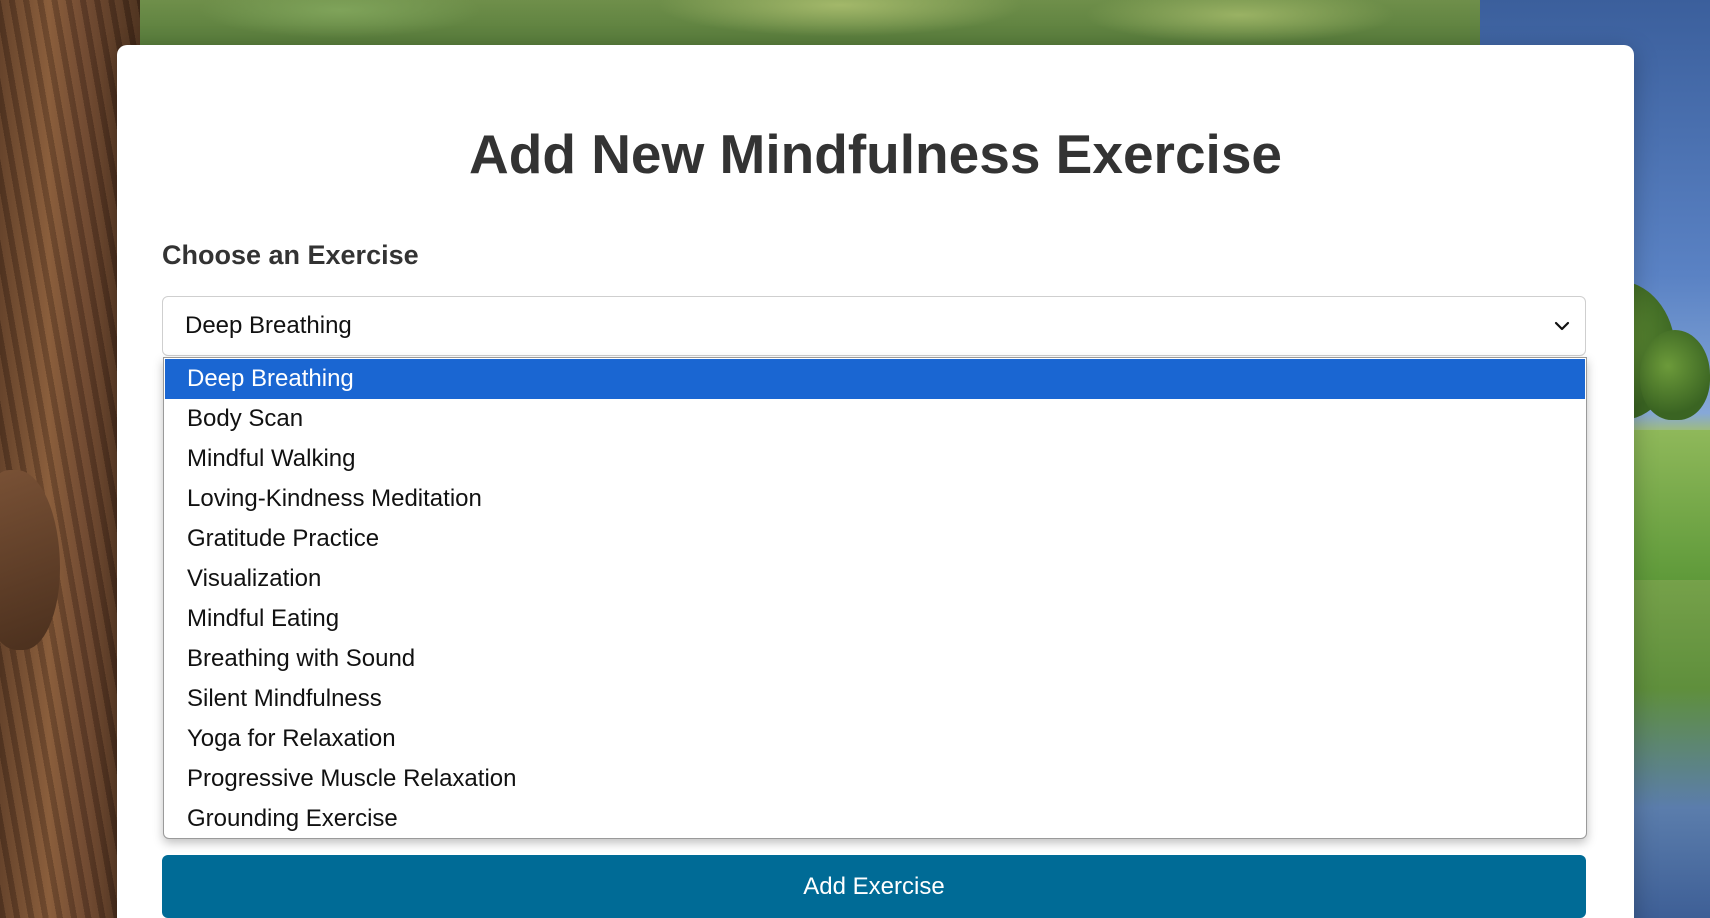  Describe the element at coordinates (290, 255) in the screenshot. I see `exercise-label: Choose an Exercise` at that location.